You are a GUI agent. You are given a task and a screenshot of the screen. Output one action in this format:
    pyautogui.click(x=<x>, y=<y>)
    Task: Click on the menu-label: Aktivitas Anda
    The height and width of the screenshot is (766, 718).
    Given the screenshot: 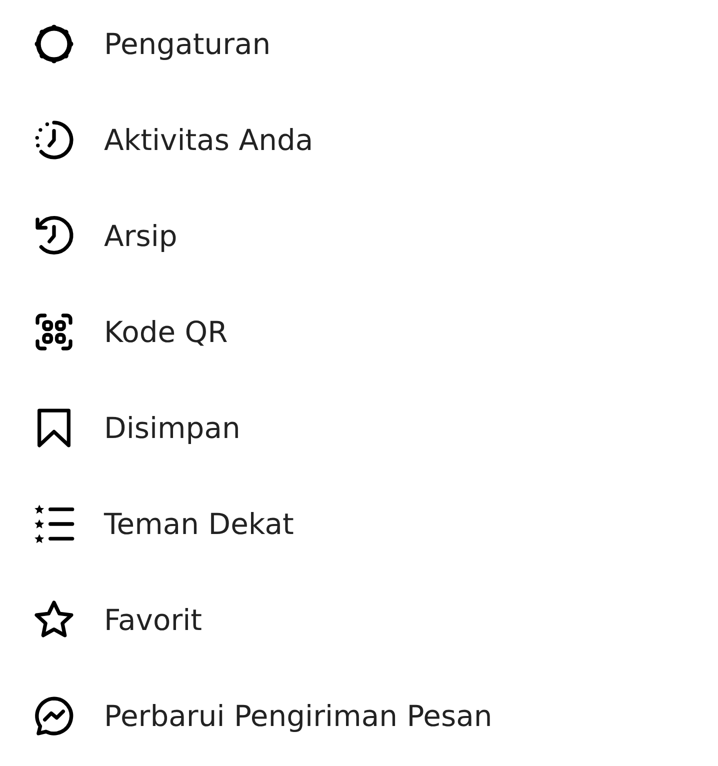 What is the action you would take?
    pyautogui.click(x=209, y=140)
    